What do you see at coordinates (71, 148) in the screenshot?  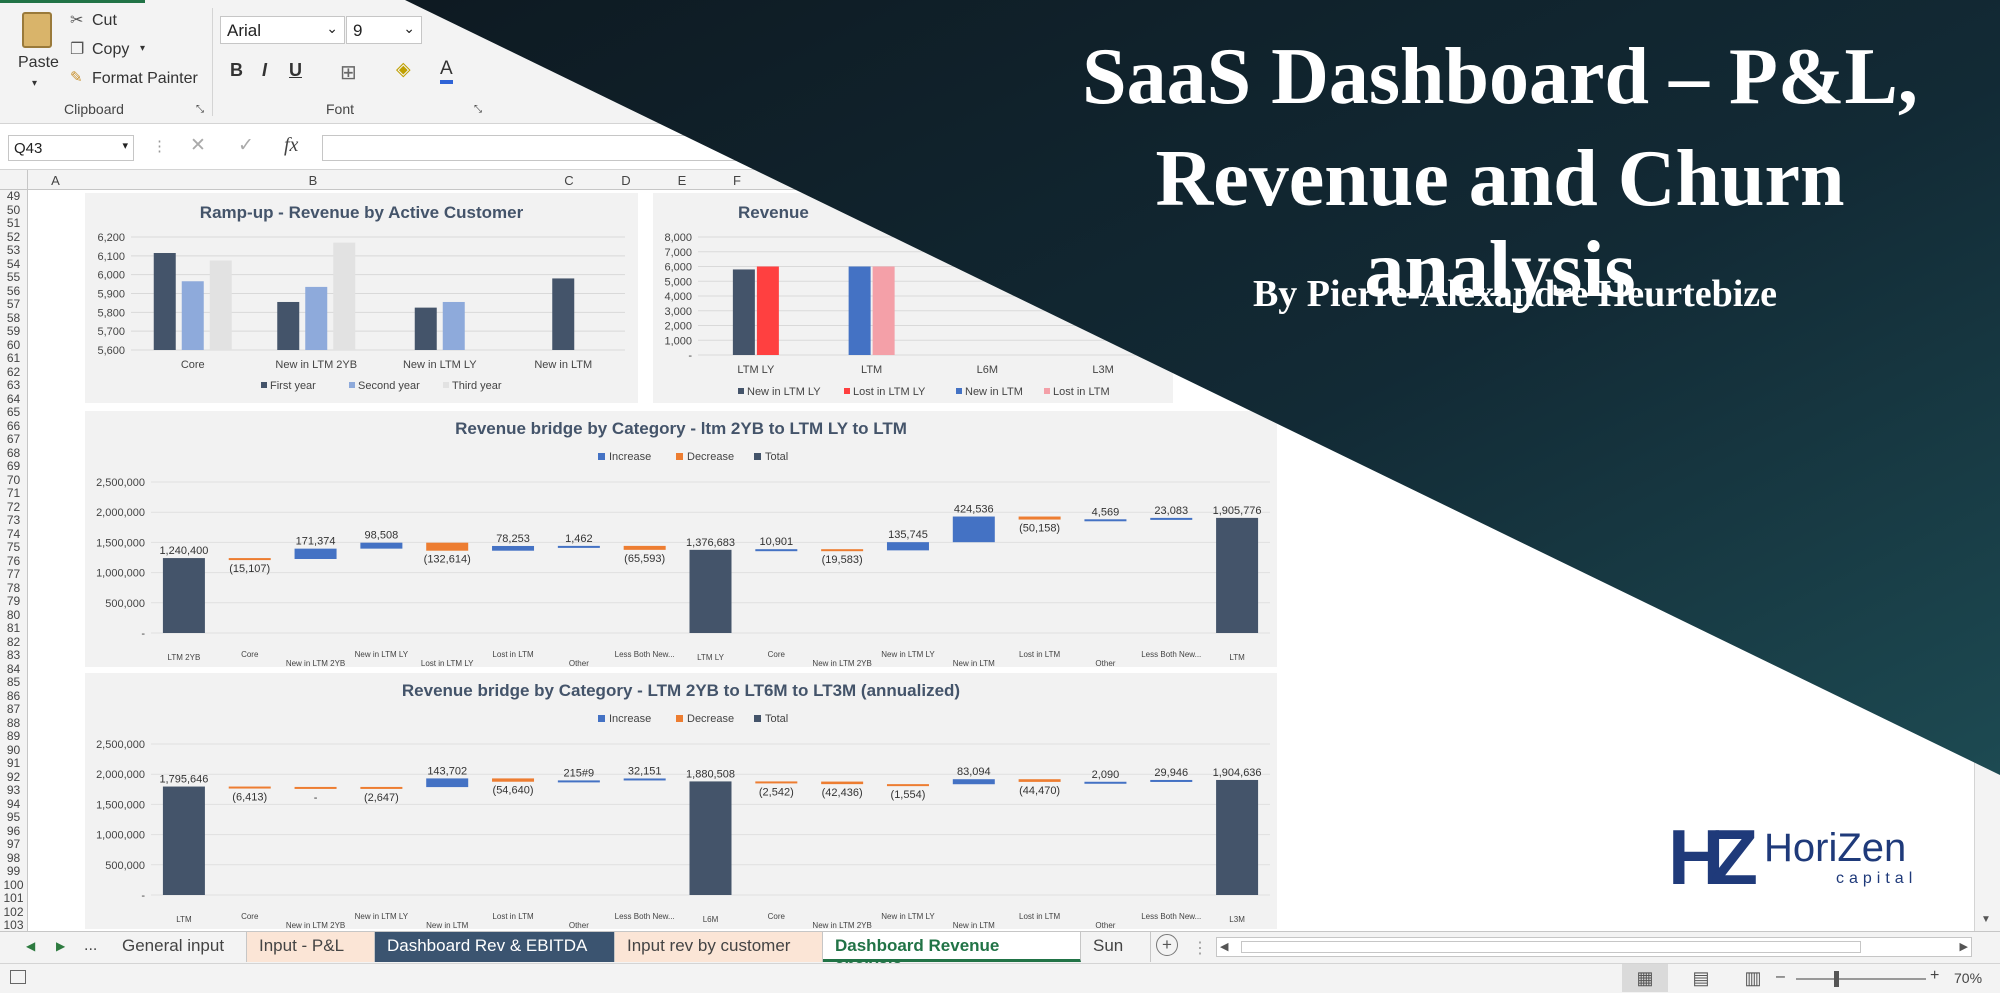 I see `name-box: Q43 ▾` at bounding box center [71, 148].